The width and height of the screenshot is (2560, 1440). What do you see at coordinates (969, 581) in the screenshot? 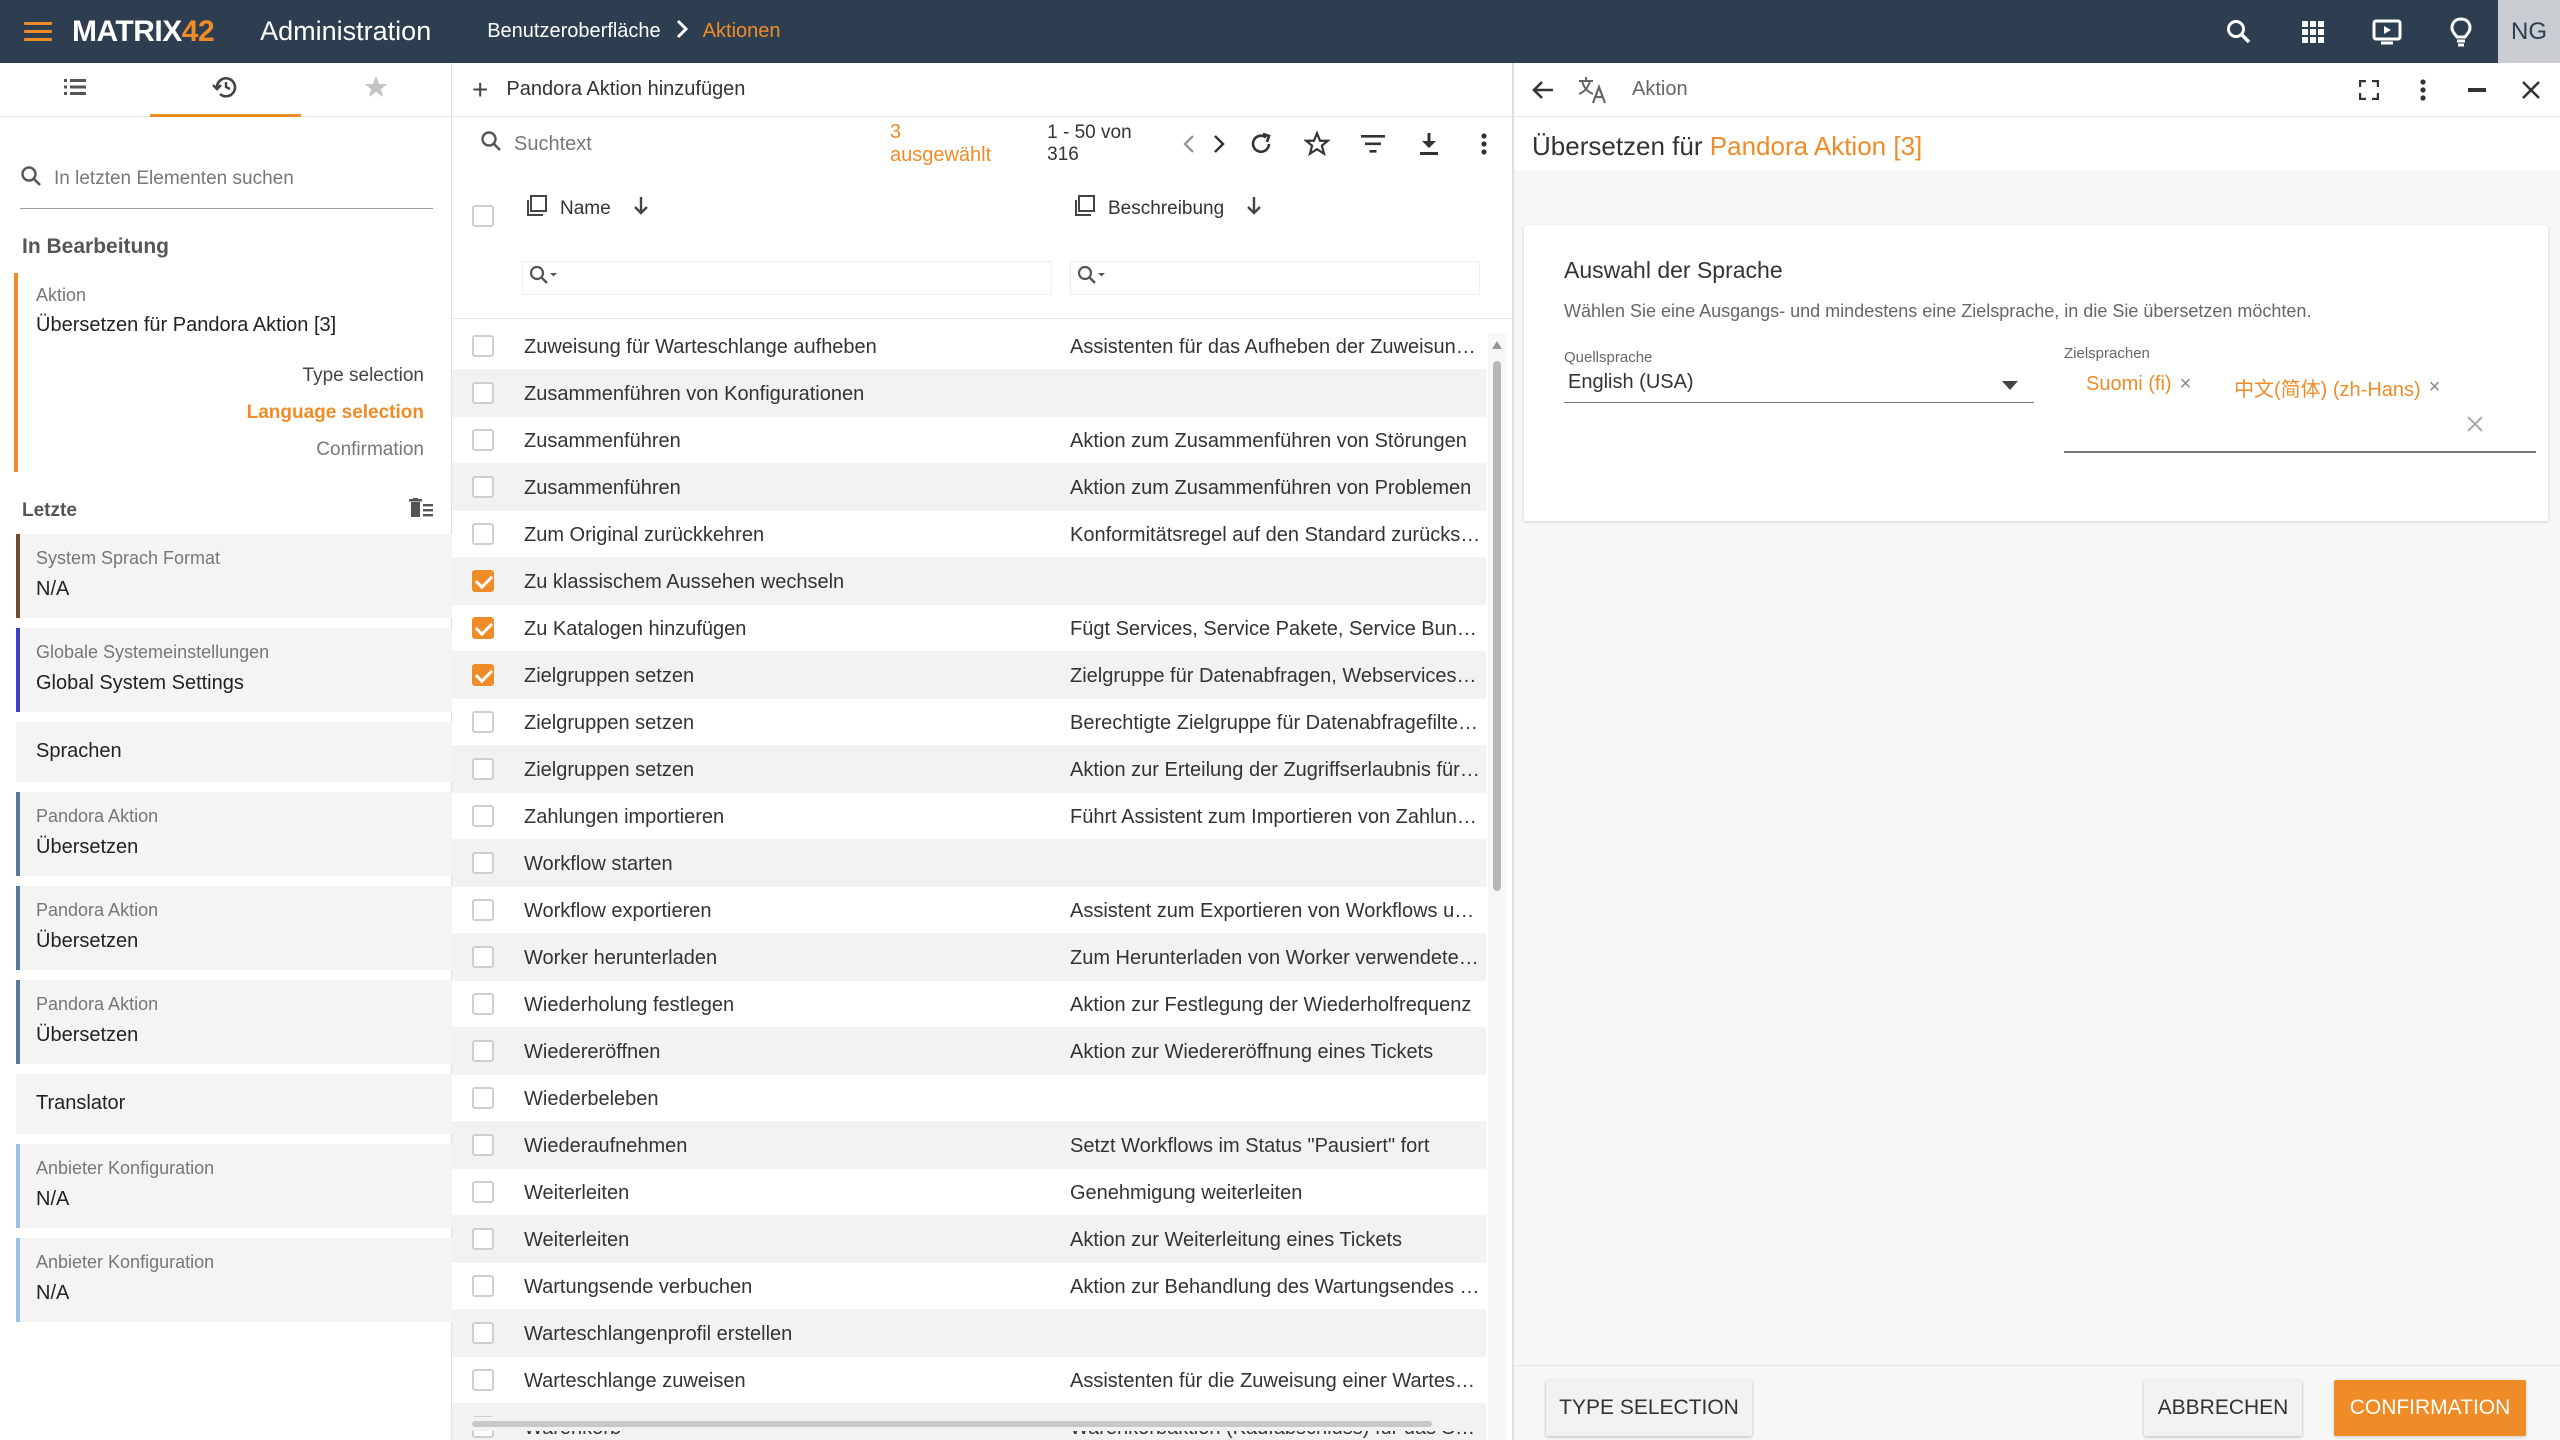
I see `table-row: Zu klassischem Aussehen wechseln` at bounding box center [969, 581].